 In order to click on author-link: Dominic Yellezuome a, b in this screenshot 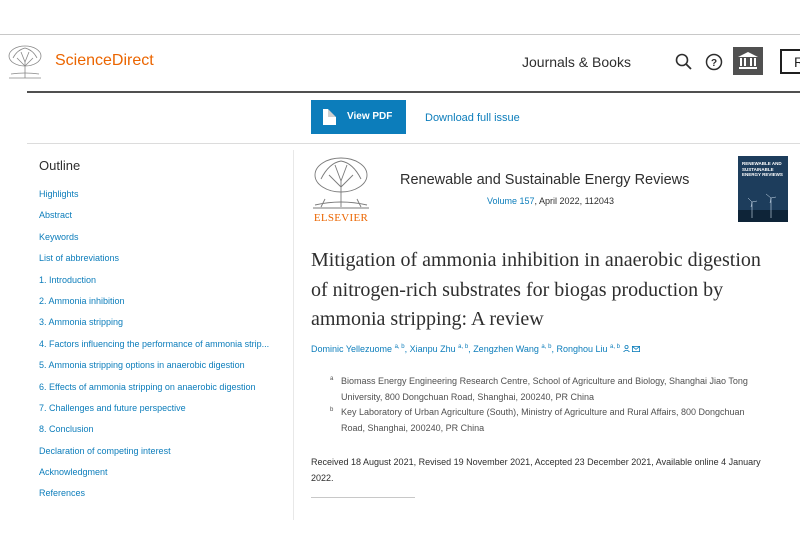, I will do `click(358, 349)`.